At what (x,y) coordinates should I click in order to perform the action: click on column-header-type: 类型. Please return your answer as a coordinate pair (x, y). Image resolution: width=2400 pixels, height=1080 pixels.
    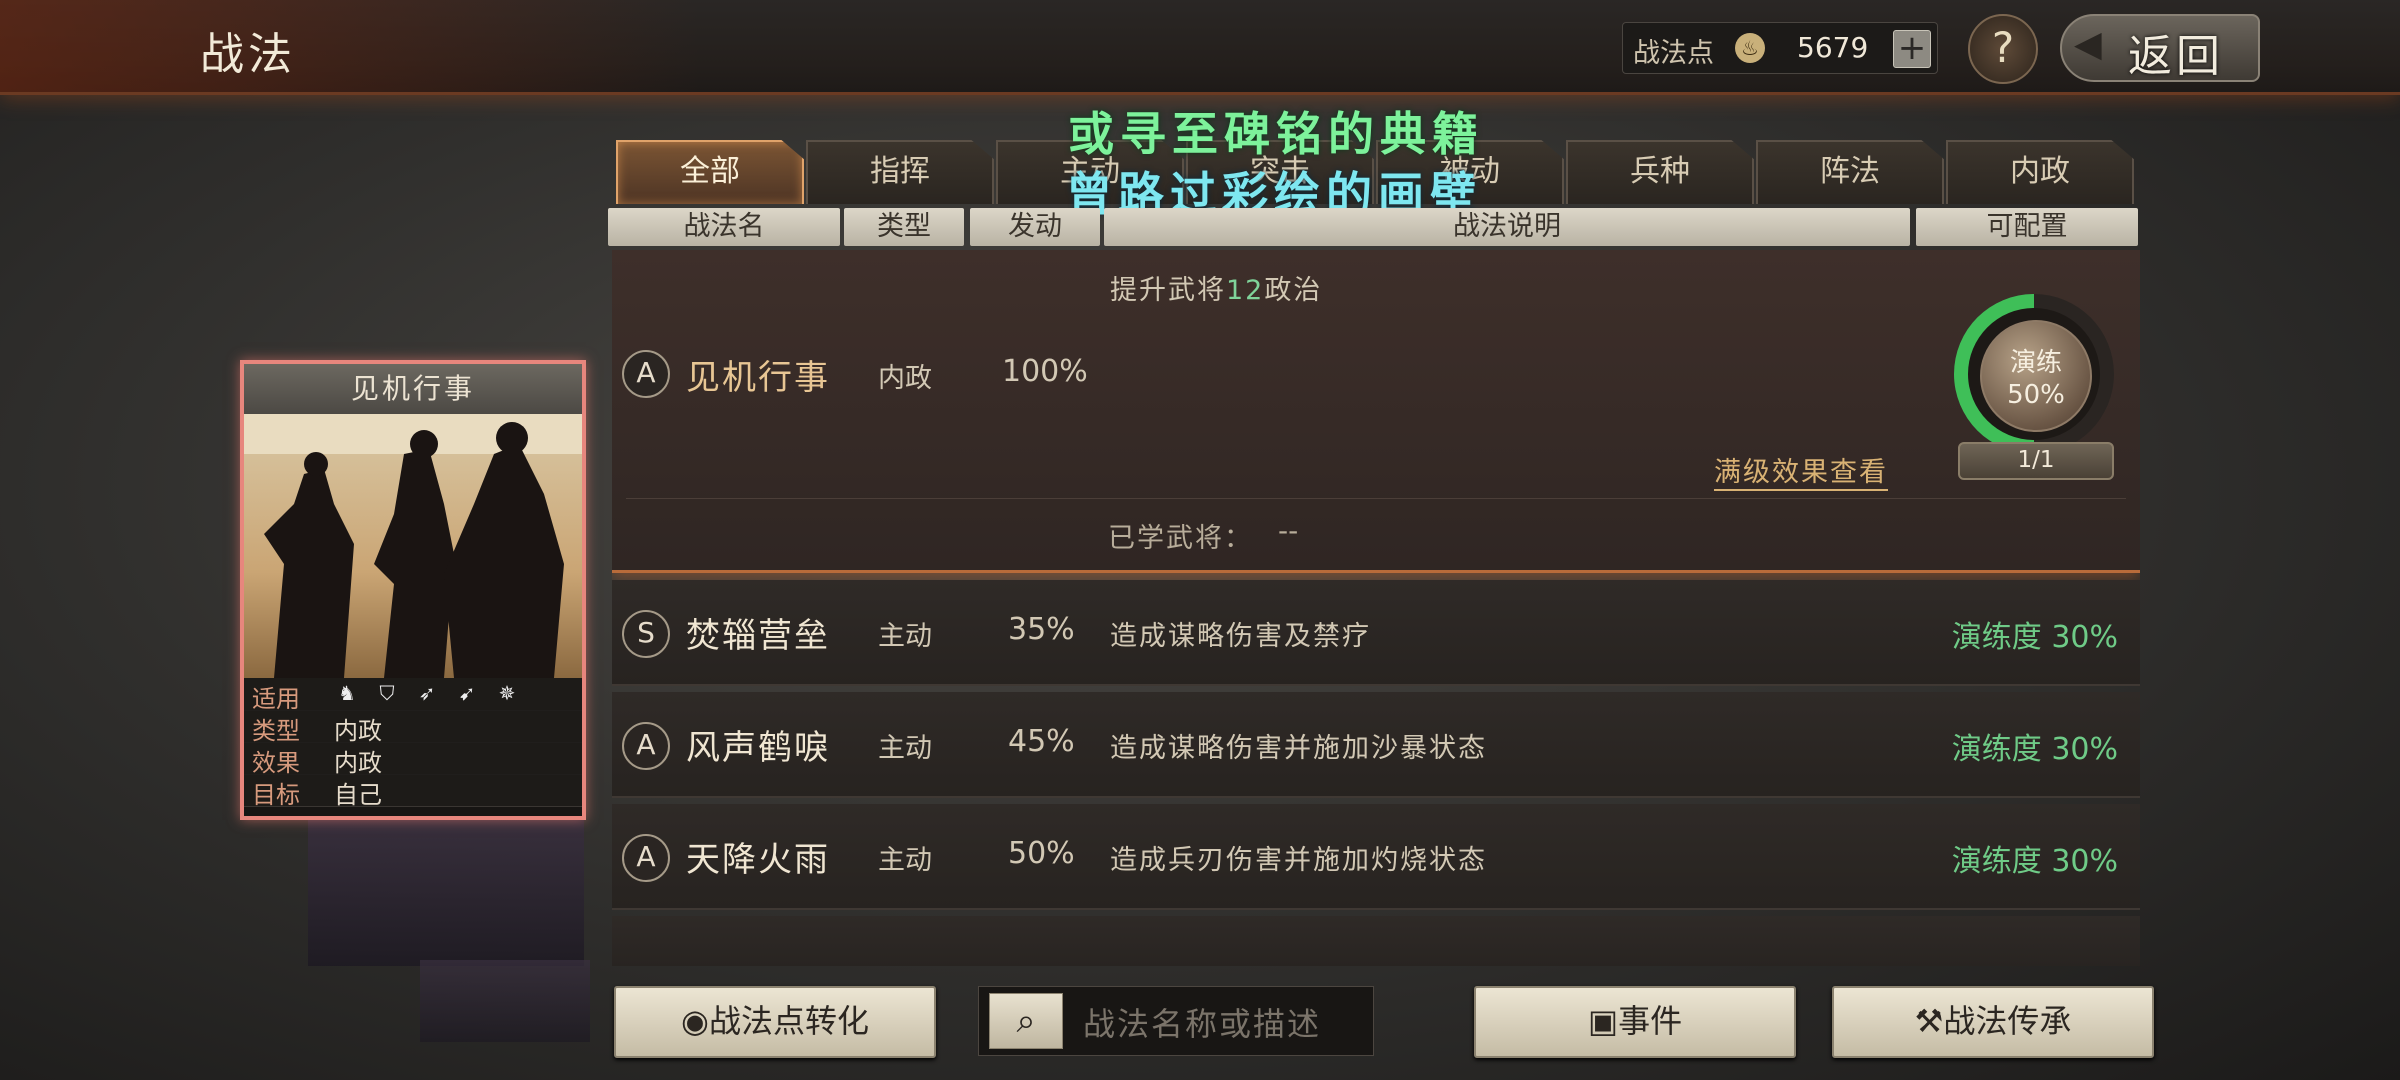
    Looking at the image, I should click on (904, 227).